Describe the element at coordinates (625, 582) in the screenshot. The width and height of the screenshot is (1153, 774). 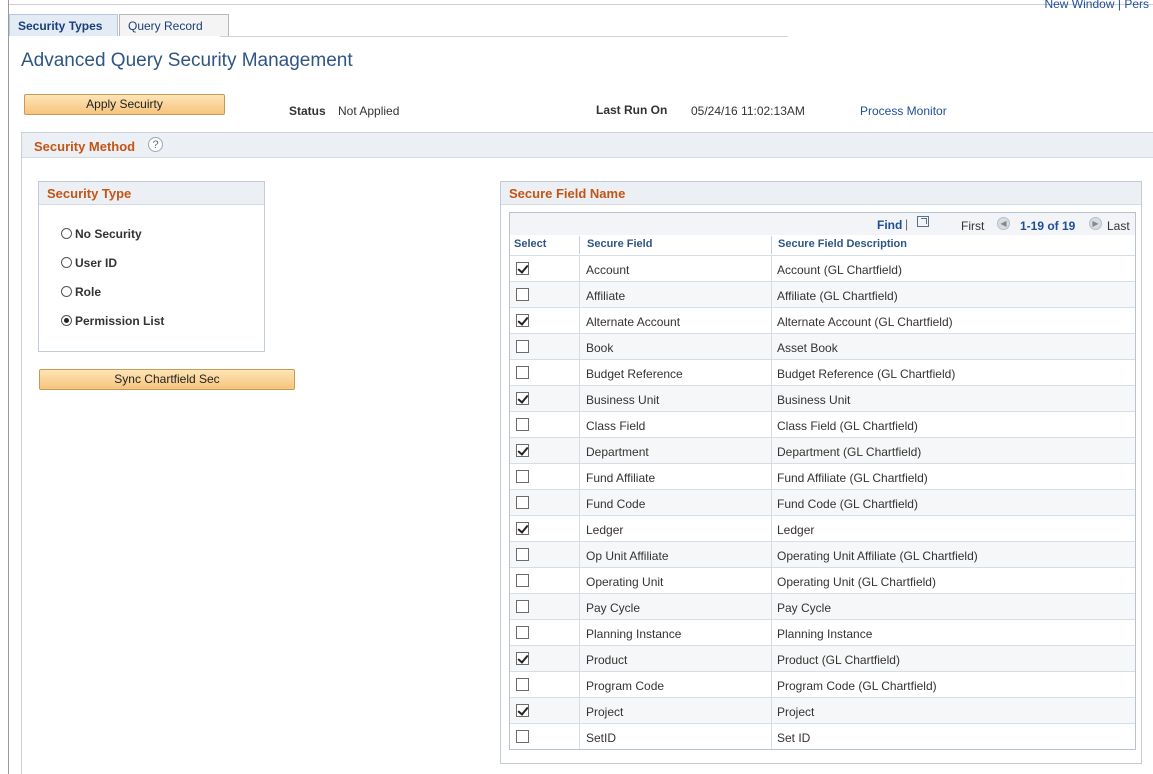
I see `secure-field-cell: Operating Unit` at that location.